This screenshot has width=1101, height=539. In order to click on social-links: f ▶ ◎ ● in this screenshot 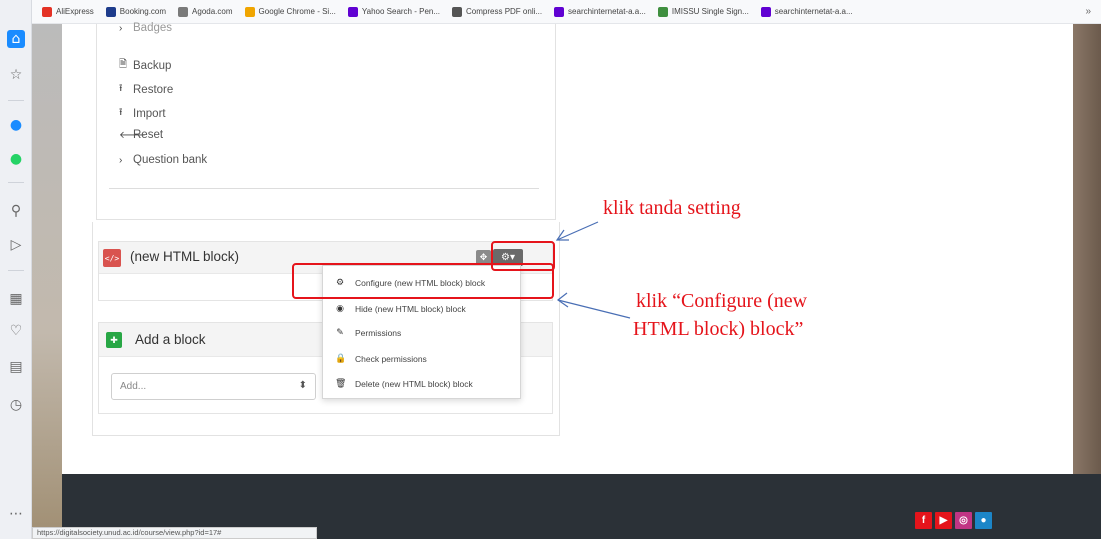, I will do `click(955, 520)`.